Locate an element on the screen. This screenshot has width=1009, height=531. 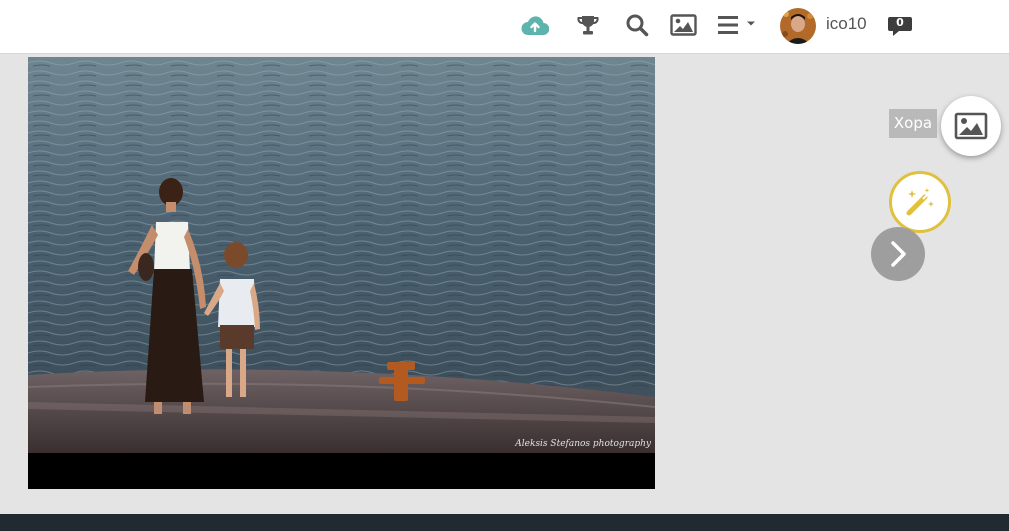
menu-icon is located at coordinates (737, 25).